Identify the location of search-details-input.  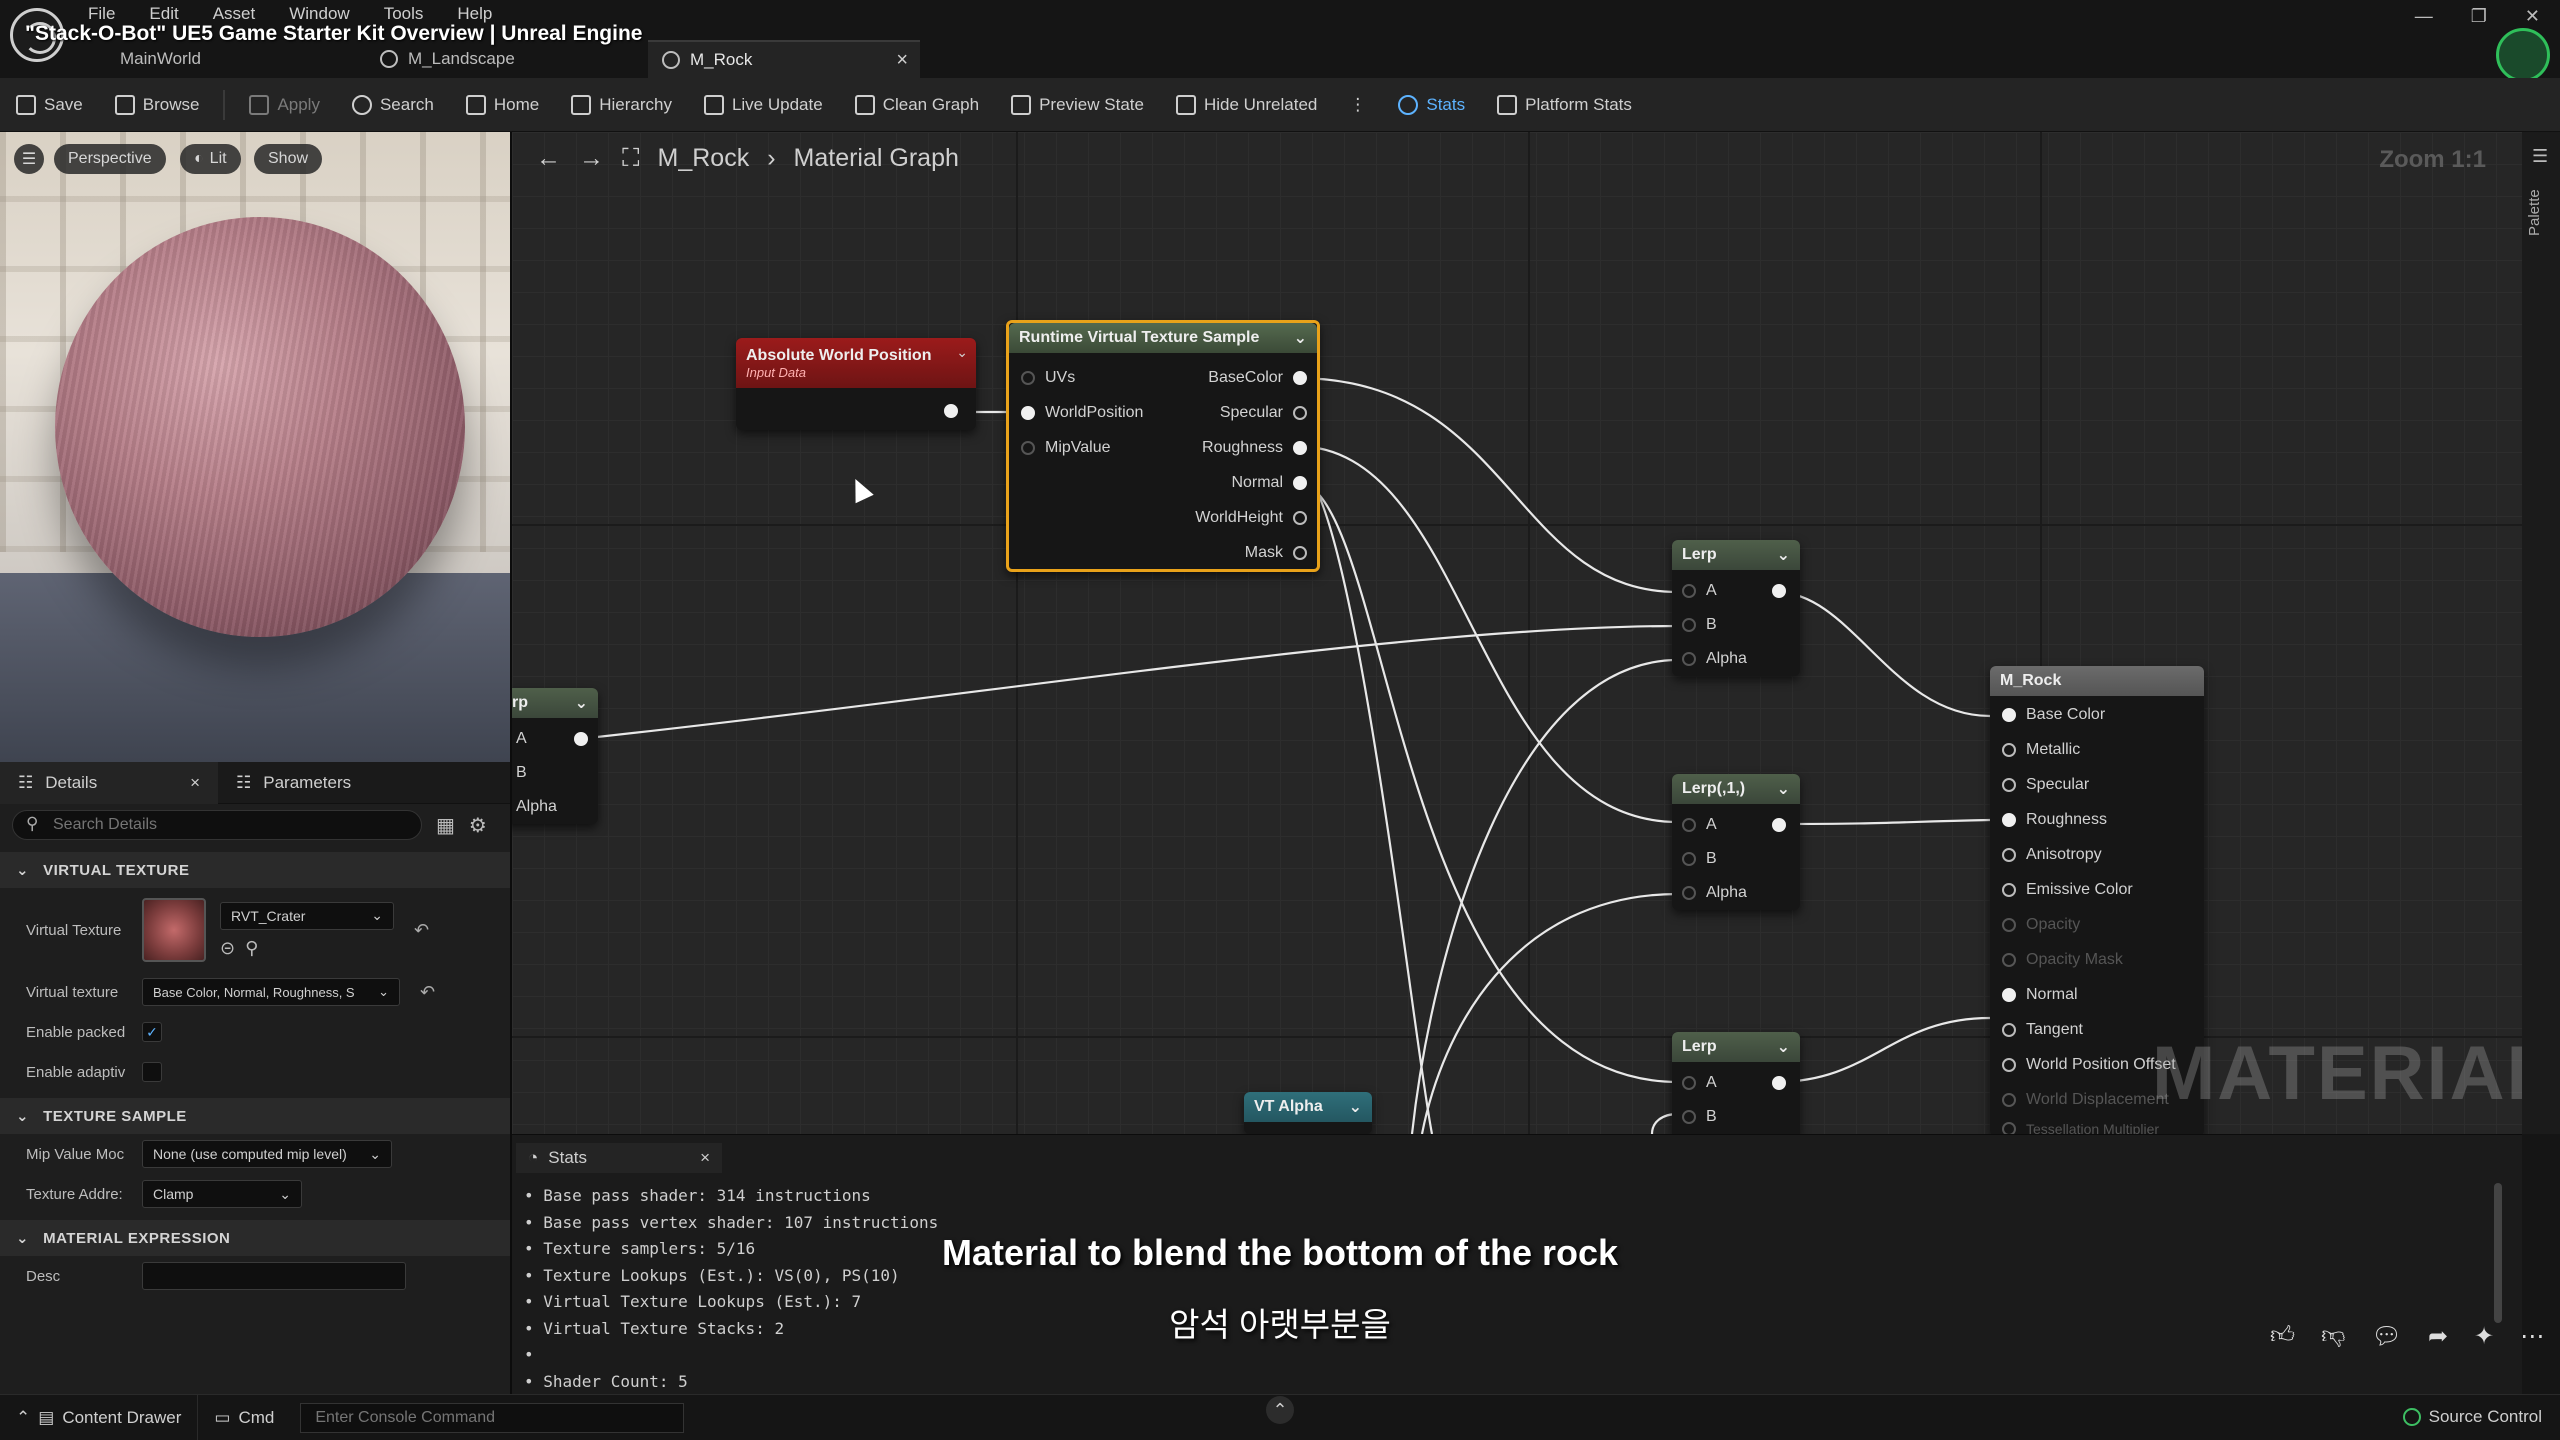
(217, 825).